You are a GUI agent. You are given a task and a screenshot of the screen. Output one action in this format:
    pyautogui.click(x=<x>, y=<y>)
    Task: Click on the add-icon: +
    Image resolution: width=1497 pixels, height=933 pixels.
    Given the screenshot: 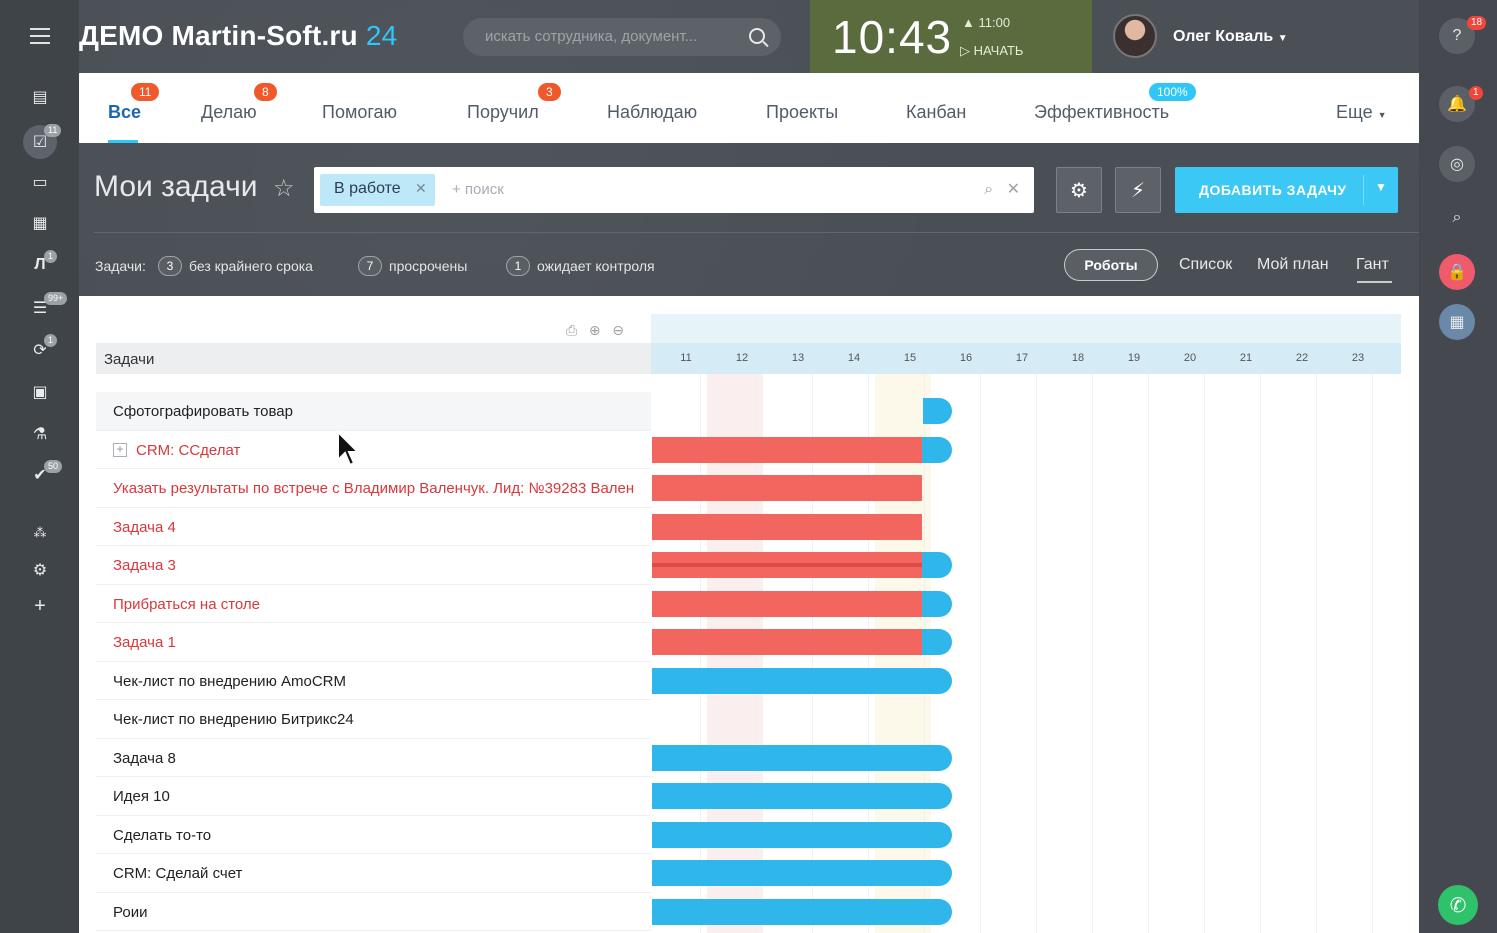 What is the action you would take?
    pyautogui.click(x=40, y=606)
    